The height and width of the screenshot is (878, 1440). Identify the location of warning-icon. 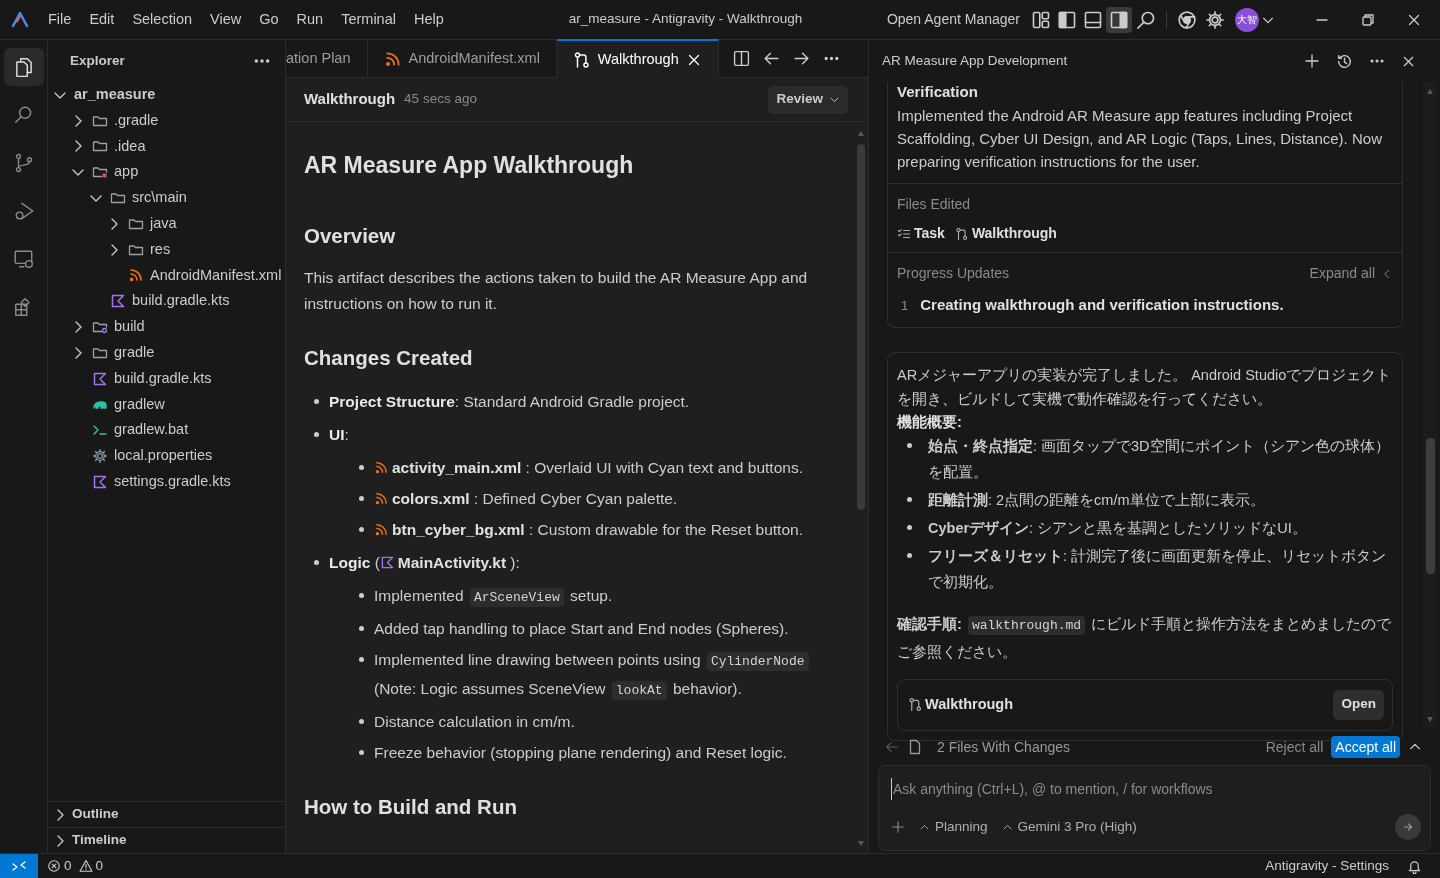
(85, 866).